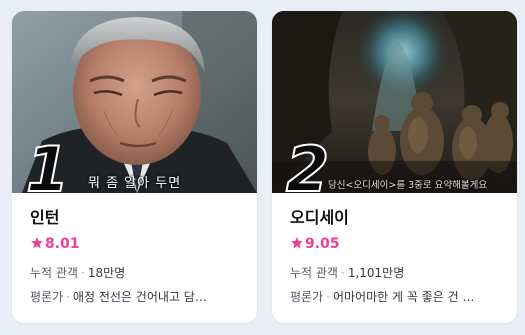  I want to click on poster-subtitle: 당신<오디세이>를 3중로 요약해볼게요, so click(408, 185).